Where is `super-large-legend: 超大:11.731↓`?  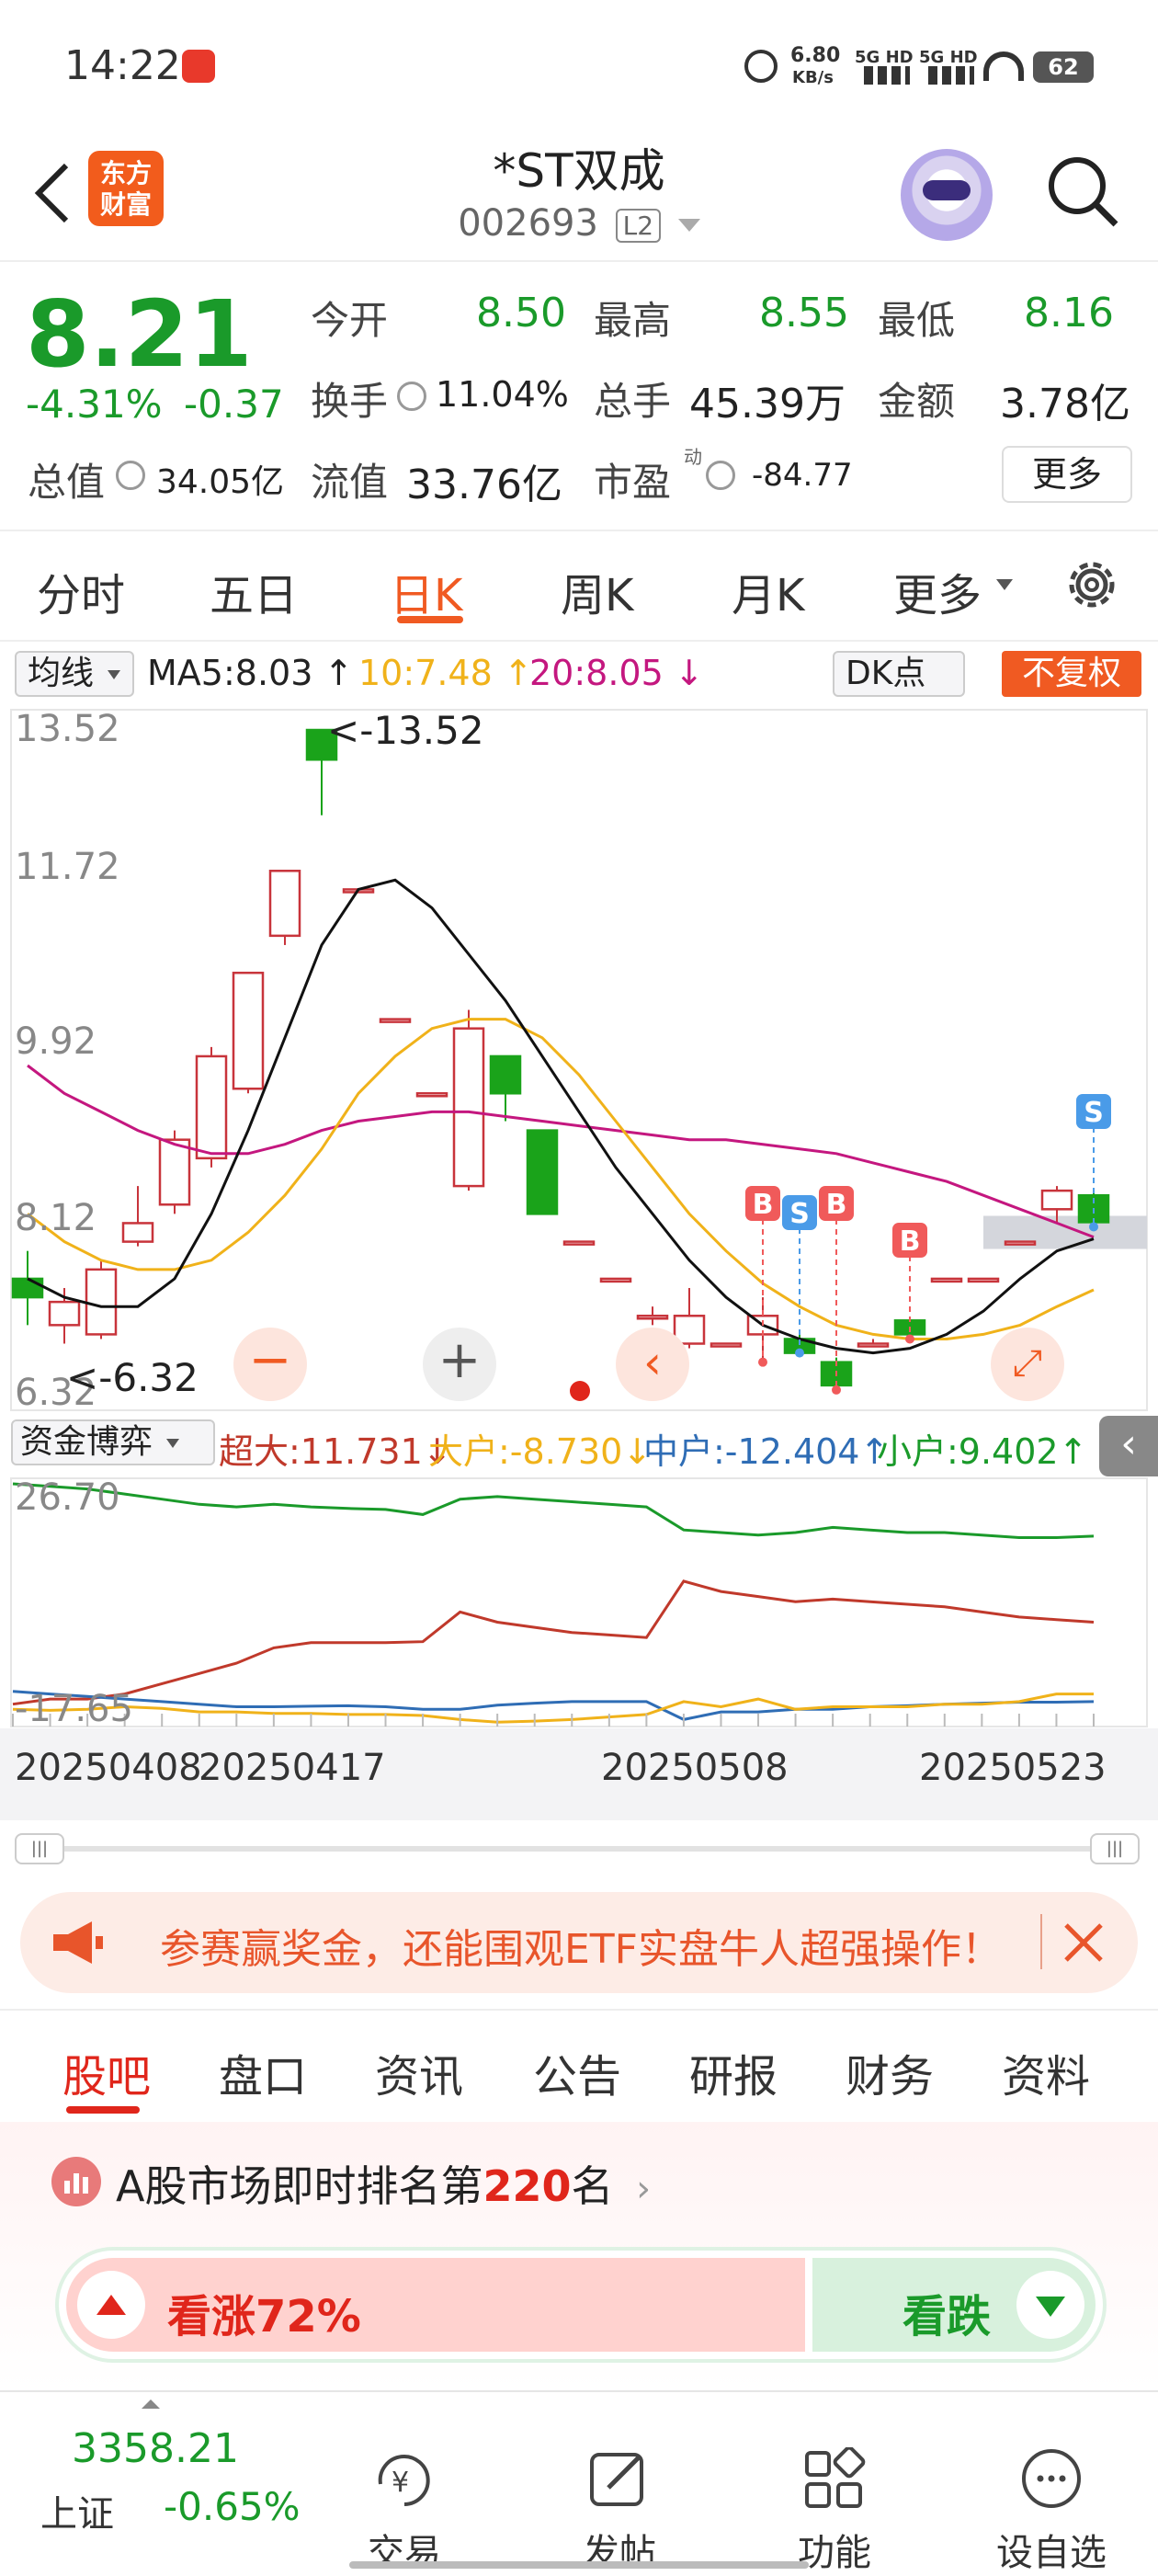 super-large-legend: 超大:11.731↓ is located at coordinates (335, 1451).